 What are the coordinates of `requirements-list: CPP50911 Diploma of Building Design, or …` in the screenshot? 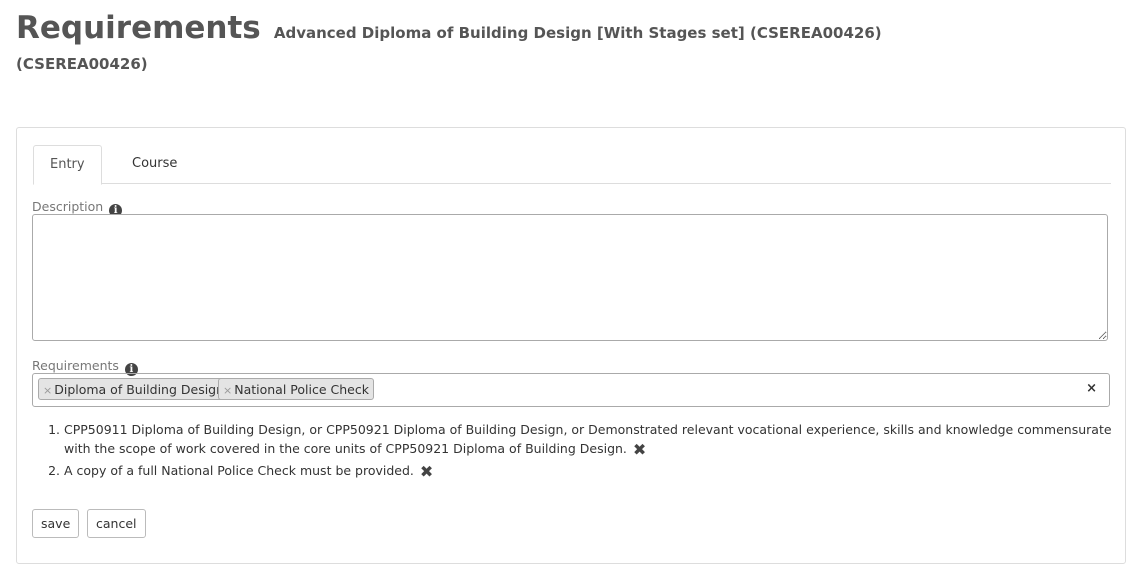 It's located at (586, 451).